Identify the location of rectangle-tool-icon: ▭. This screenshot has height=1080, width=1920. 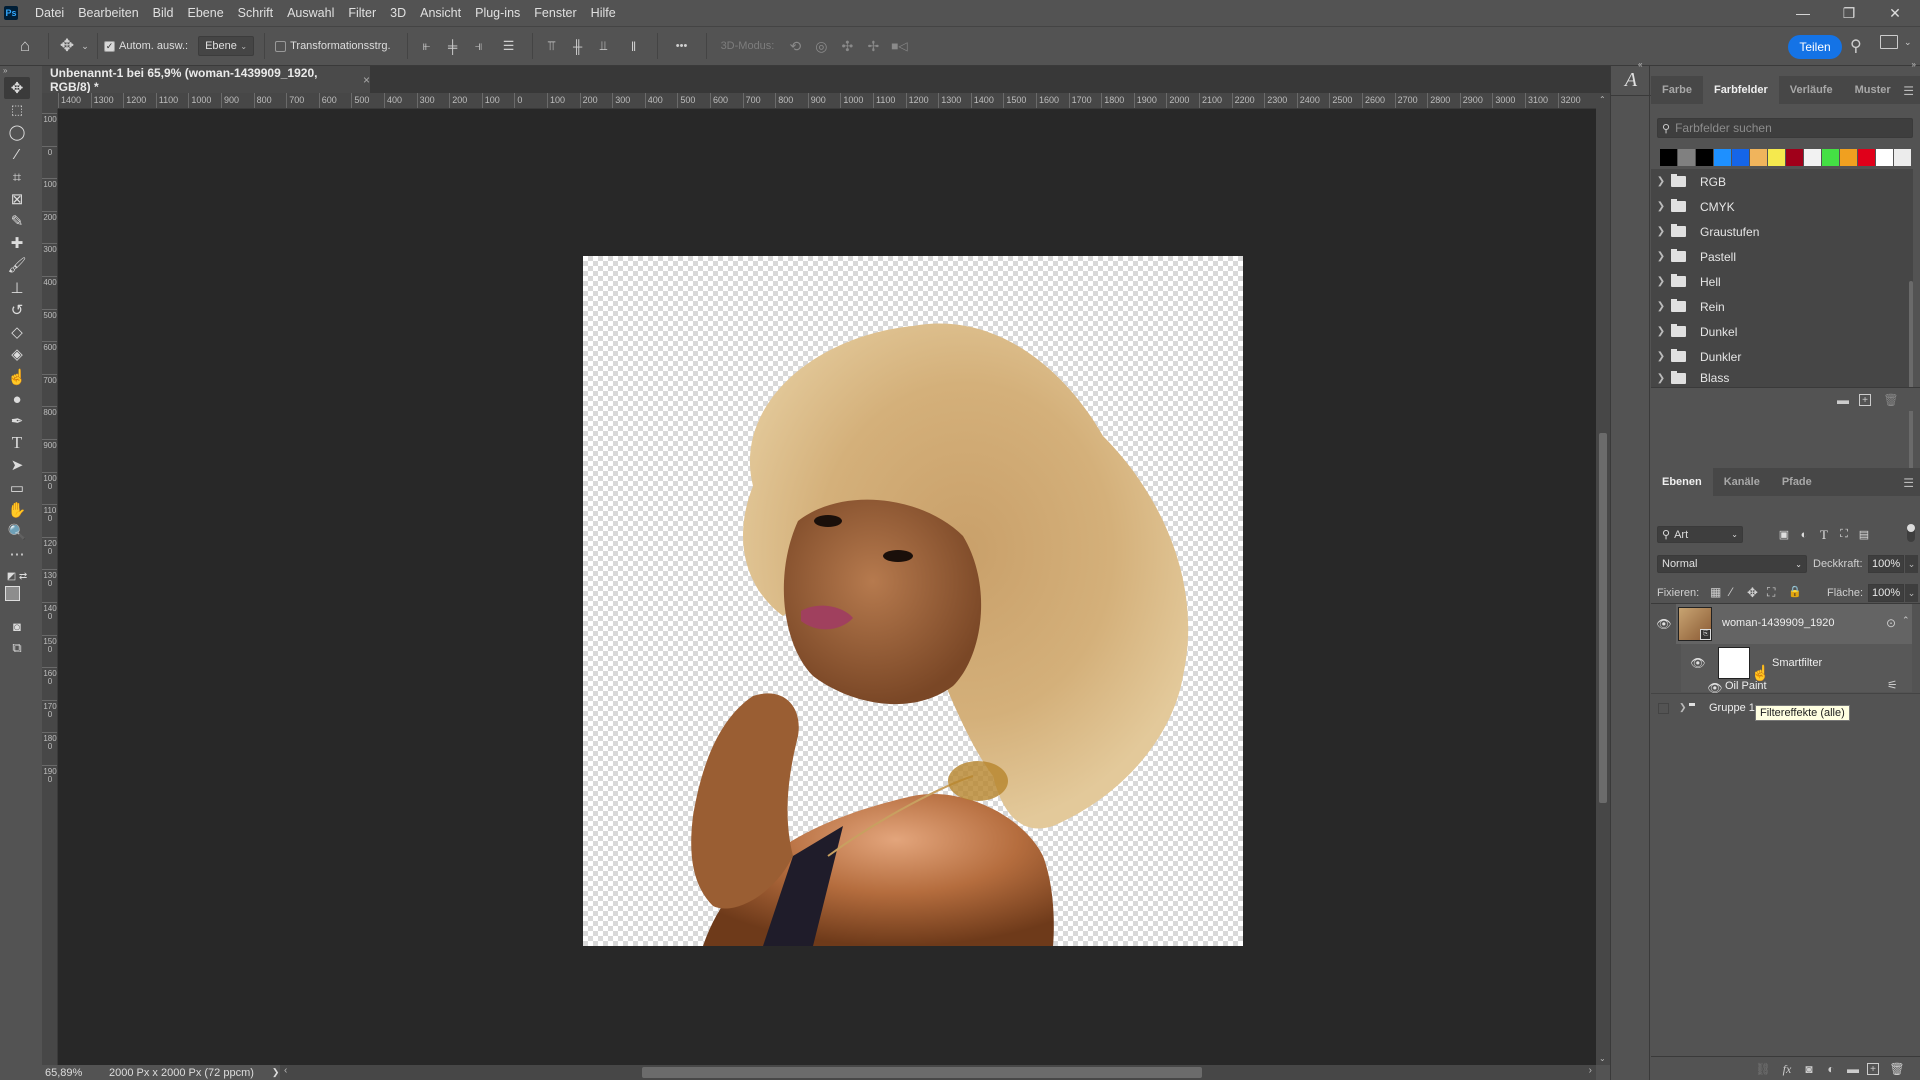
(17, 488).